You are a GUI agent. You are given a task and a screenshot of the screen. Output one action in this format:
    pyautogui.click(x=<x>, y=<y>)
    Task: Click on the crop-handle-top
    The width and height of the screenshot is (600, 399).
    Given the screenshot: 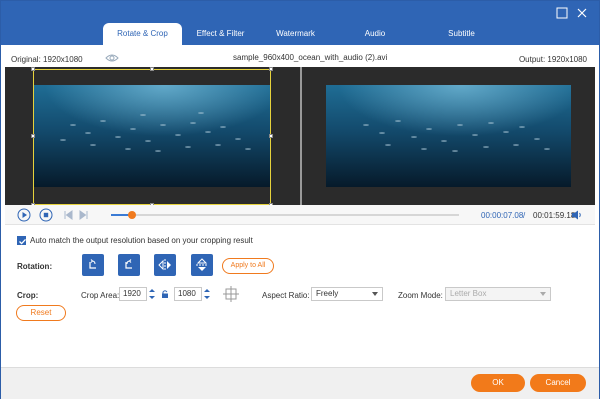 What is the action you would take?
    pyautogui.click(x=152, y=69)
    